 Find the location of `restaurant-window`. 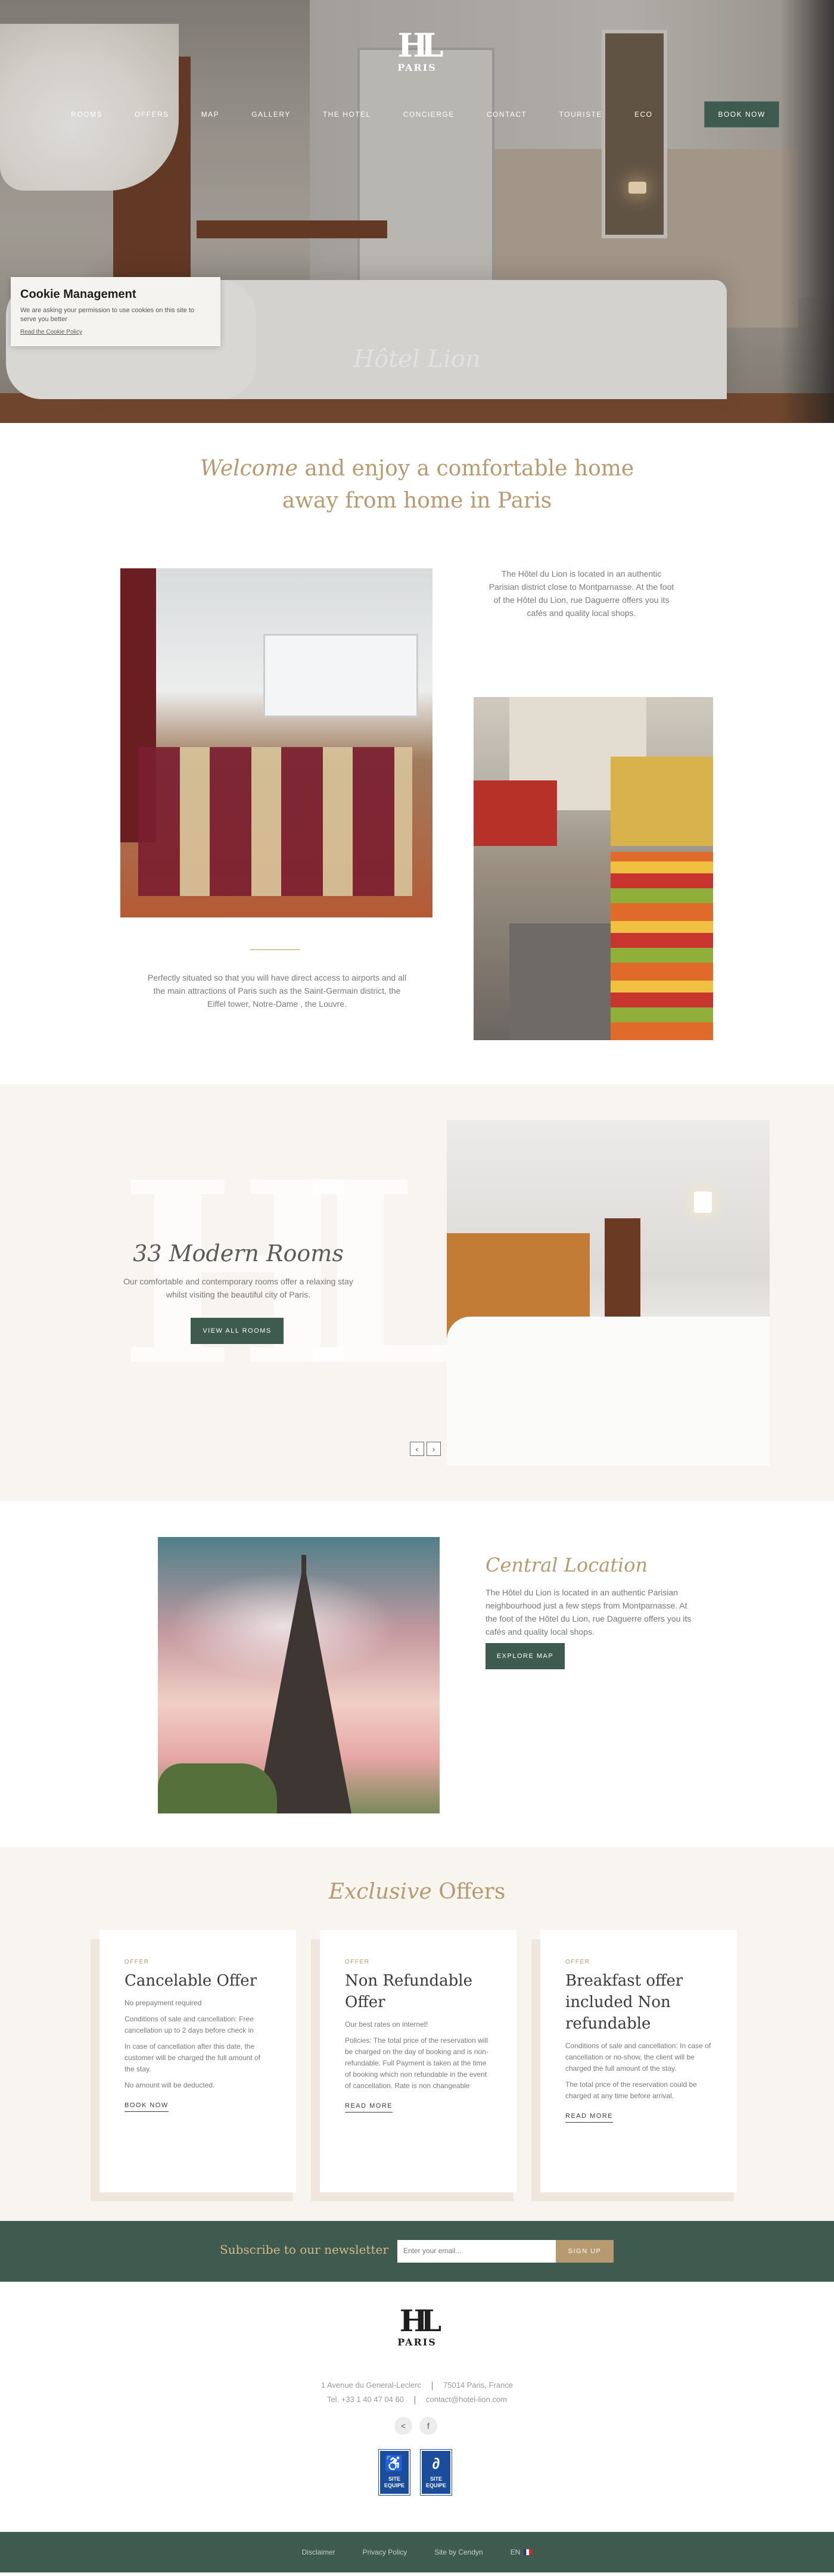

restaurant-window is located at coordinates (340, 675).